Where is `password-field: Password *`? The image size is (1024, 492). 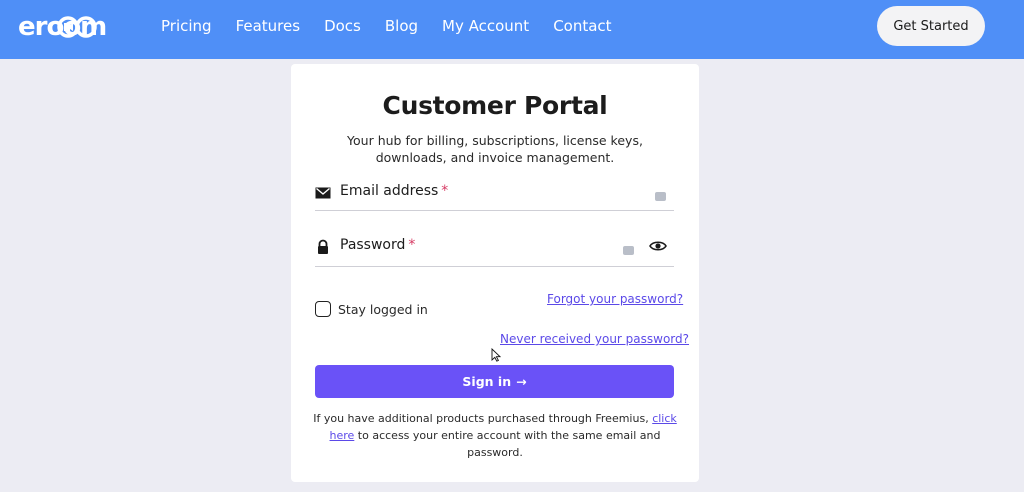
password-field: Password * is located at coordinates (494, 250).